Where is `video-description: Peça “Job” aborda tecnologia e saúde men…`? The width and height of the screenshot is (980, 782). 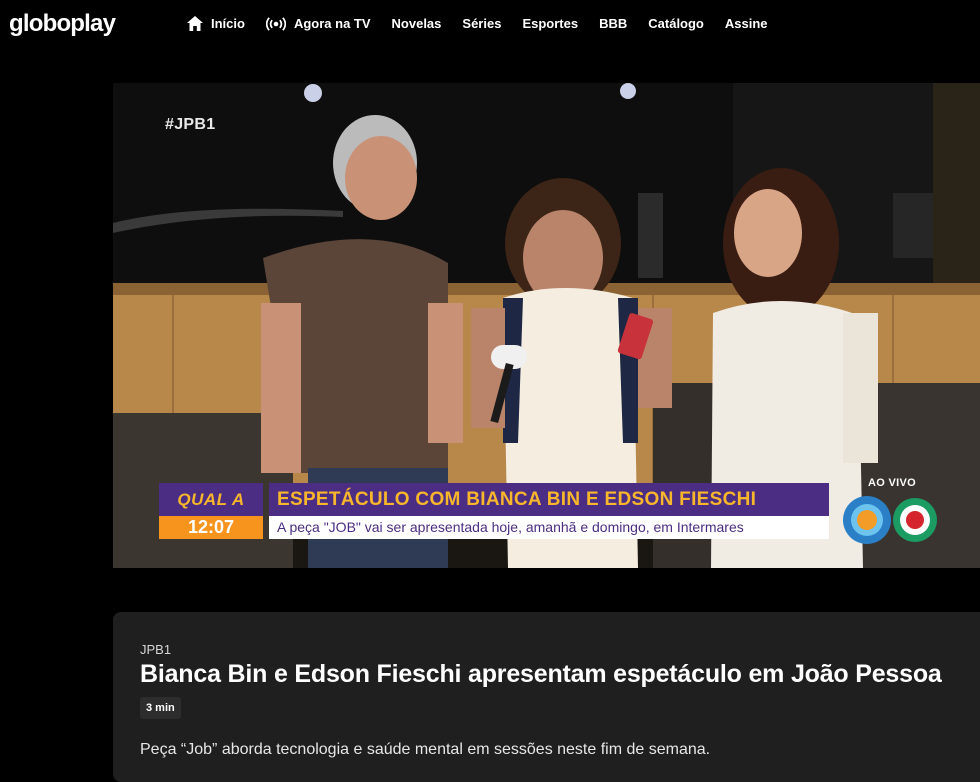
video-description: Peça “Job” aborda tecnologia e saúde men… is located at coordinates (425, 749).